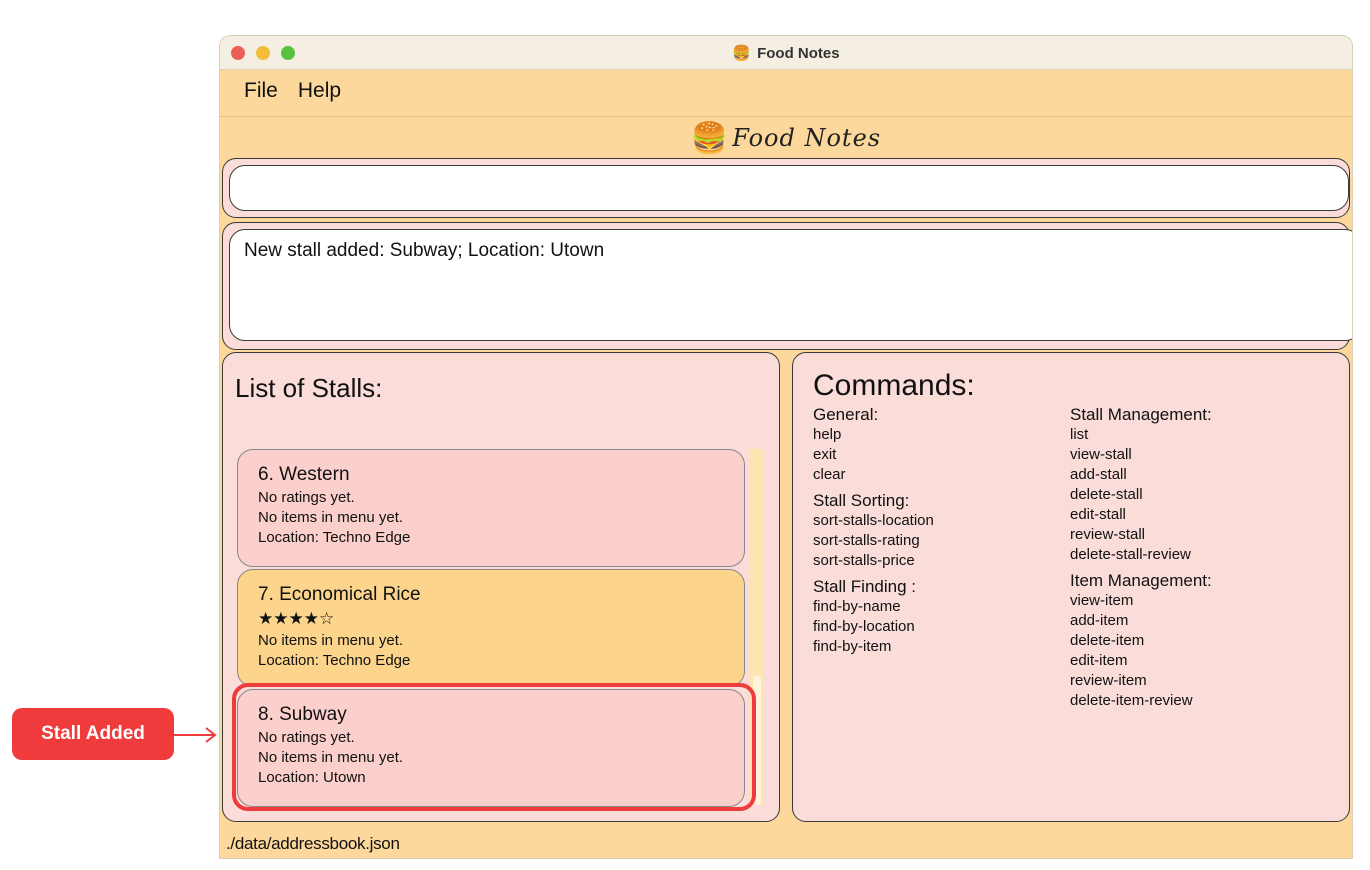 The height and width of the screenshot is (870, 1370). I want to click on commands-group-heading: Stall Management:, so click(1141, 414).